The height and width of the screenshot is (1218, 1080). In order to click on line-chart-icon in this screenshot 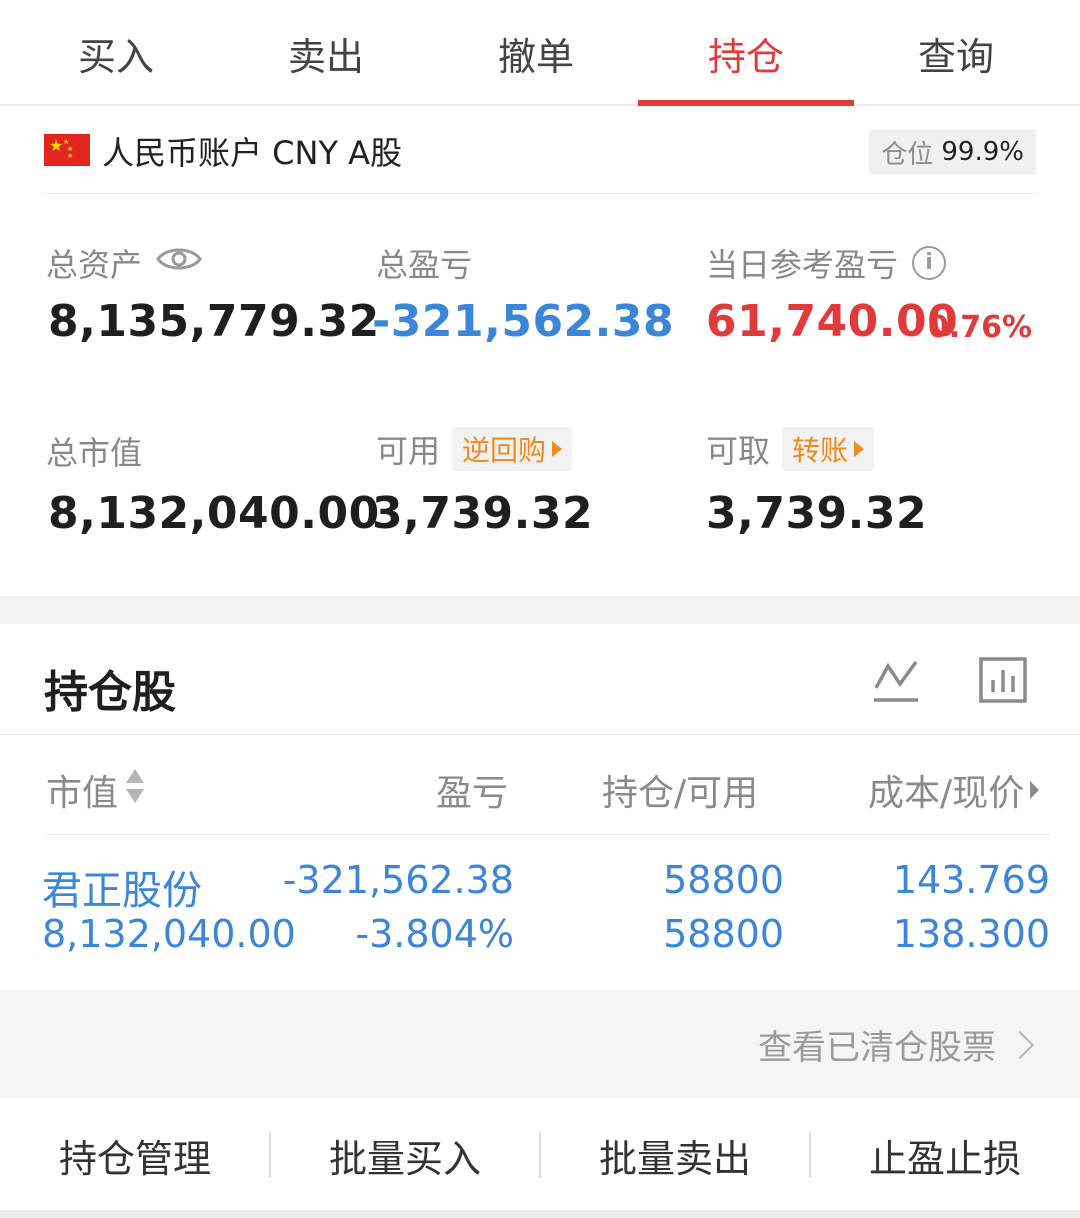, I will do `click(896, 682)`.